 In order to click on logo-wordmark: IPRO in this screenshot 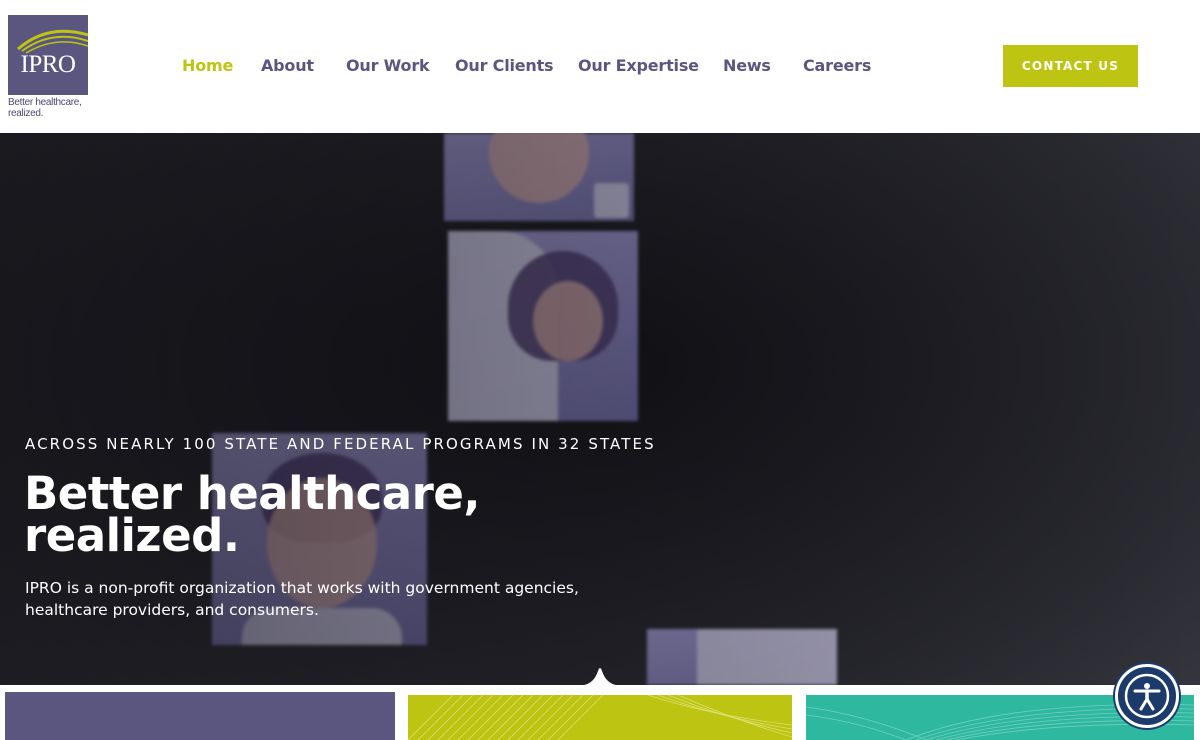, I will do `click(48, 64)`.